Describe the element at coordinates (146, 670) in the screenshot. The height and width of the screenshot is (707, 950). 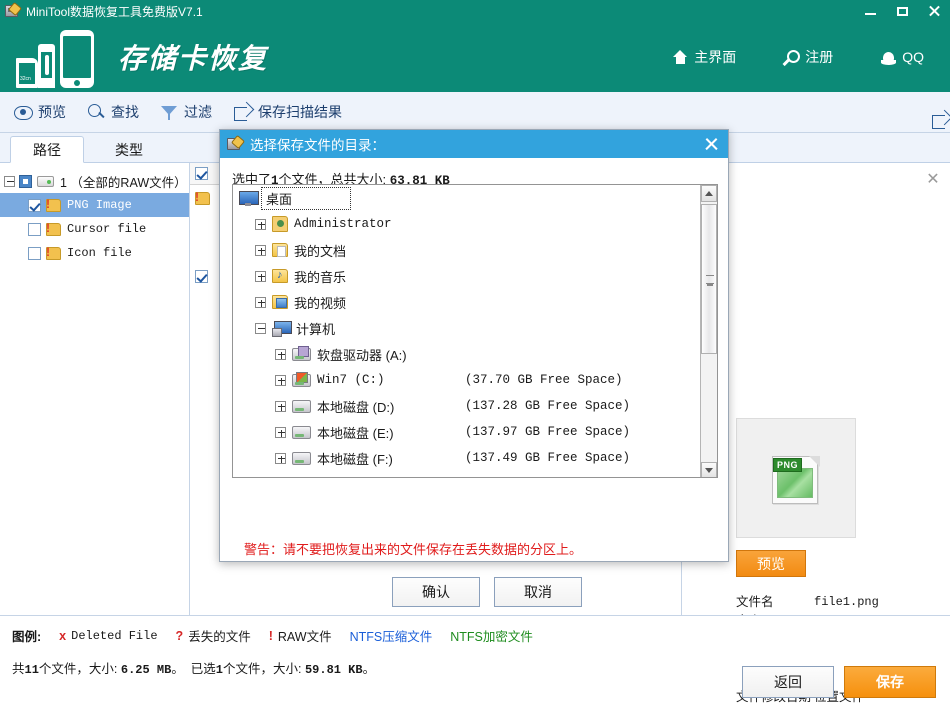
I see `status-total-size: 6.25 MB` at that location.